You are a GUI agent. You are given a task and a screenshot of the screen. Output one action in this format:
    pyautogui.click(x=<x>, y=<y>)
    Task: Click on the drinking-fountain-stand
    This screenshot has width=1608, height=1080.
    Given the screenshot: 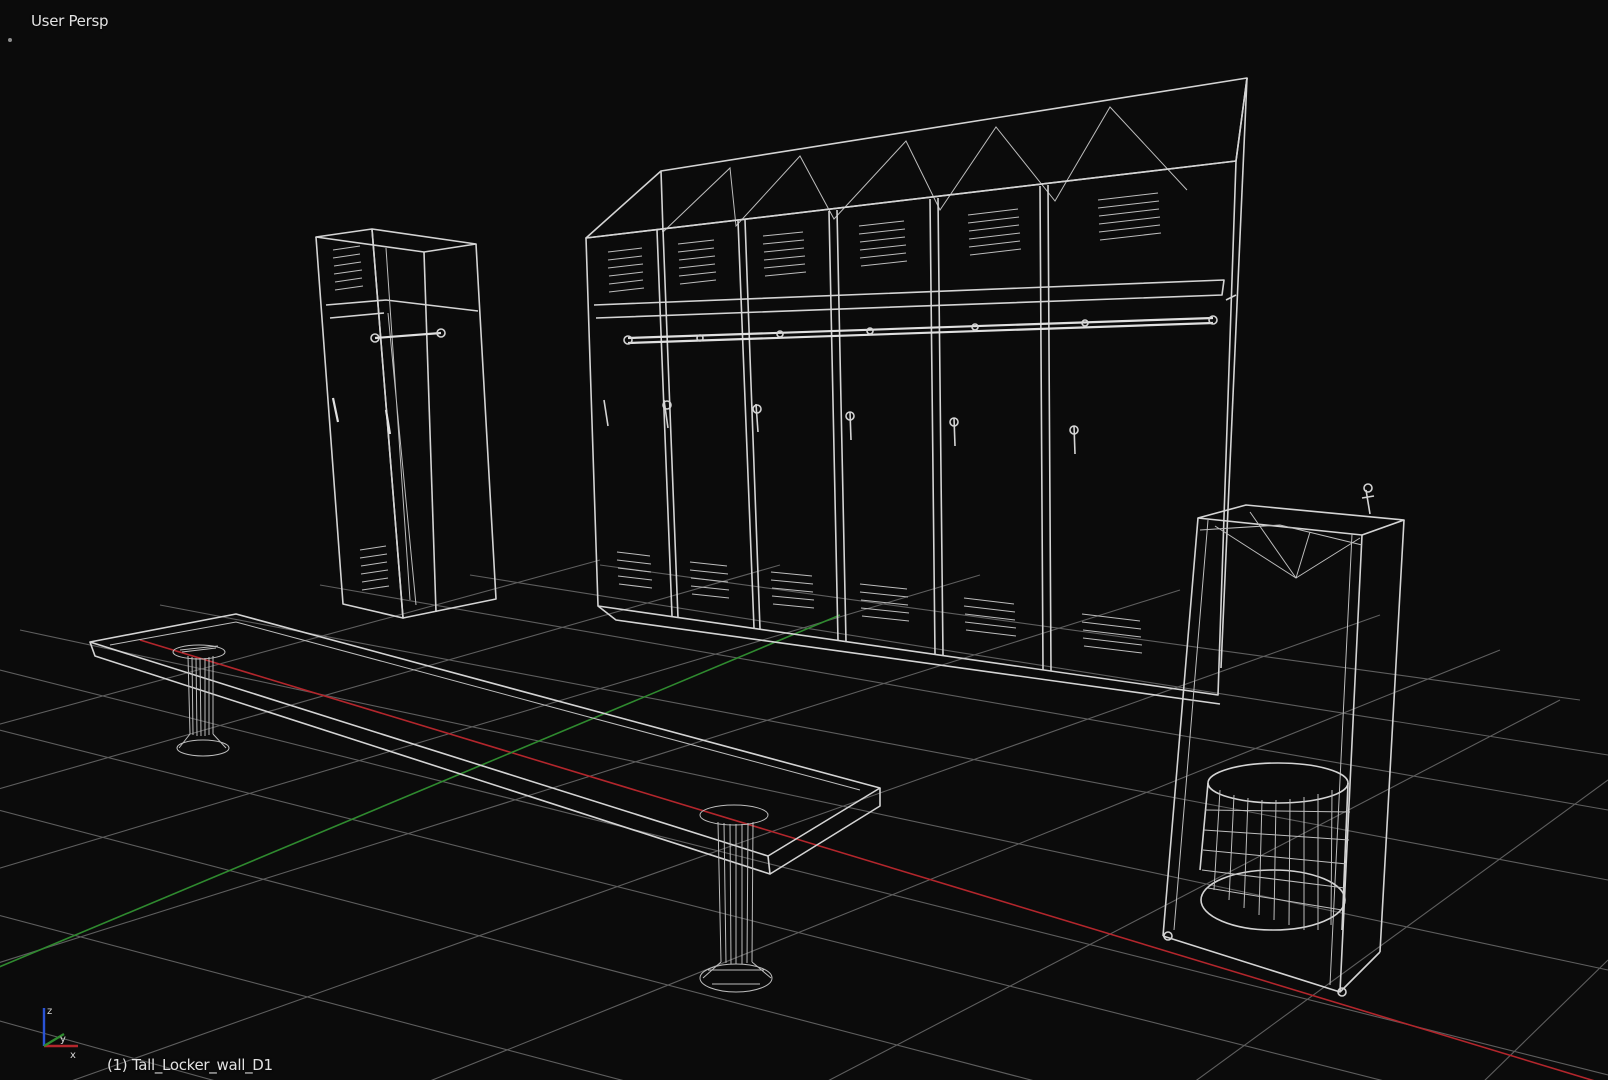 What is the action you would take?
    pyautogui.click(x=1283, y=740)
    